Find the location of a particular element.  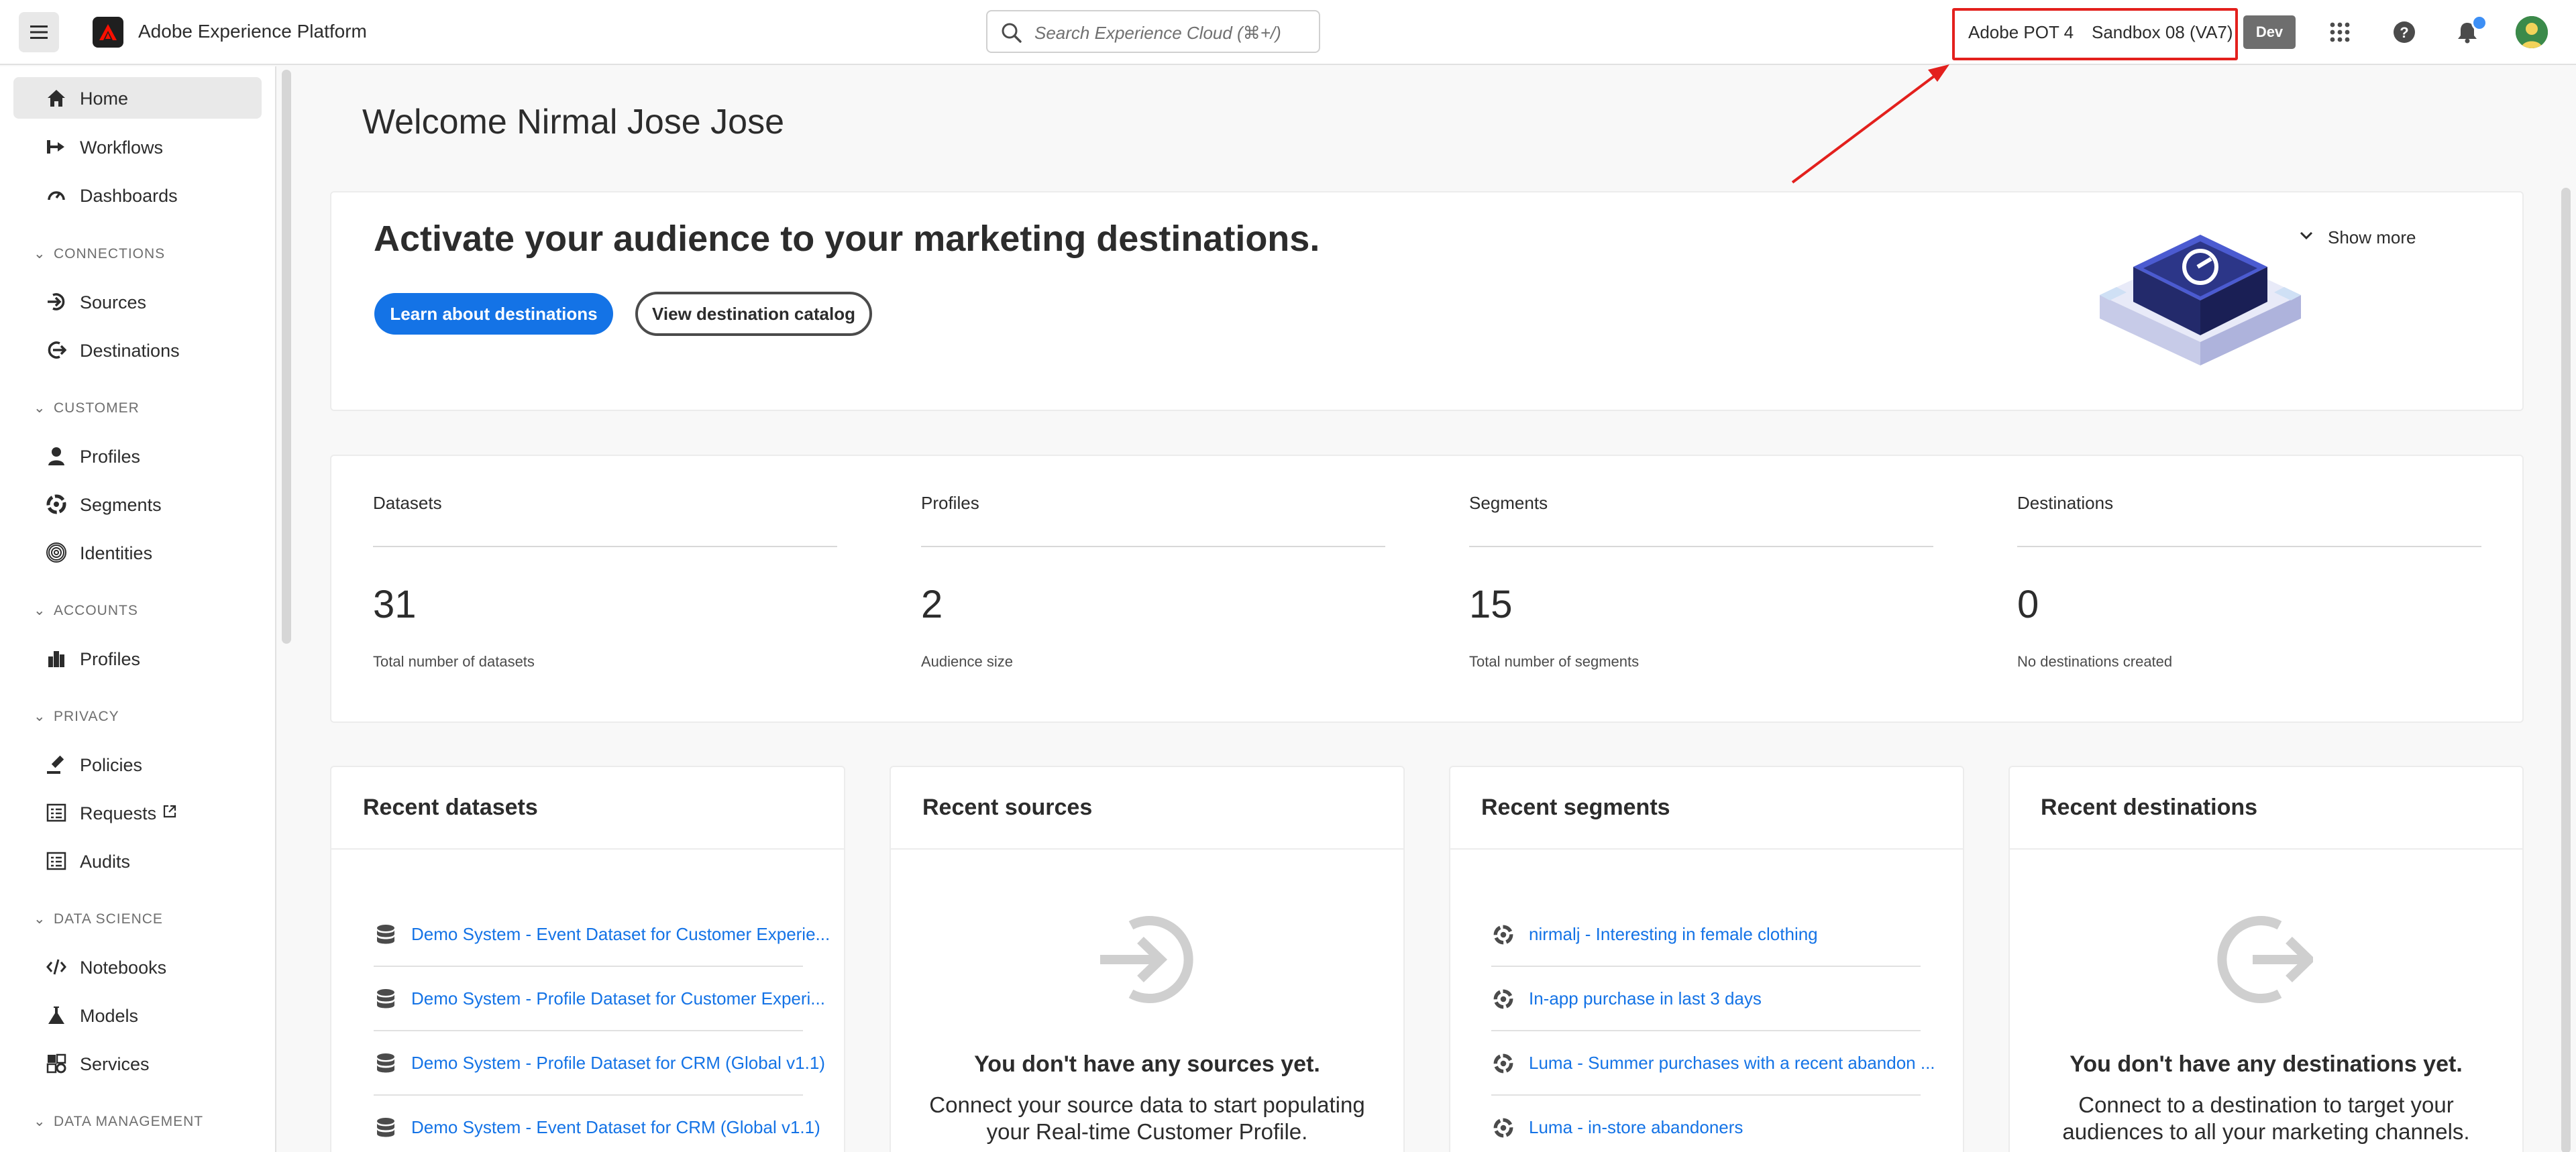

stat-value-destinations: 0 is located at coordinates (2028, 604).